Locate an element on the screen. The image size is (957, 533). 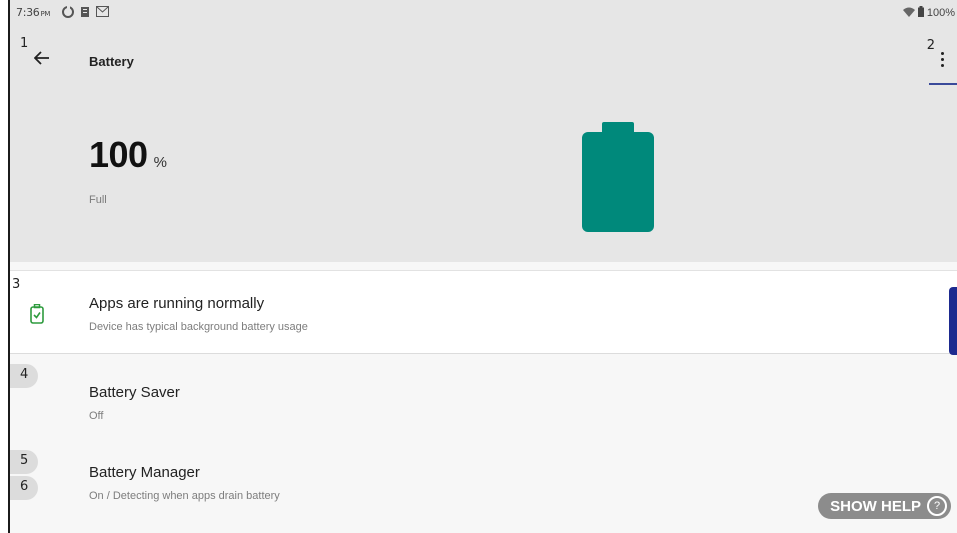
clock-time: 7:36 is located at coordinates (28, 12).